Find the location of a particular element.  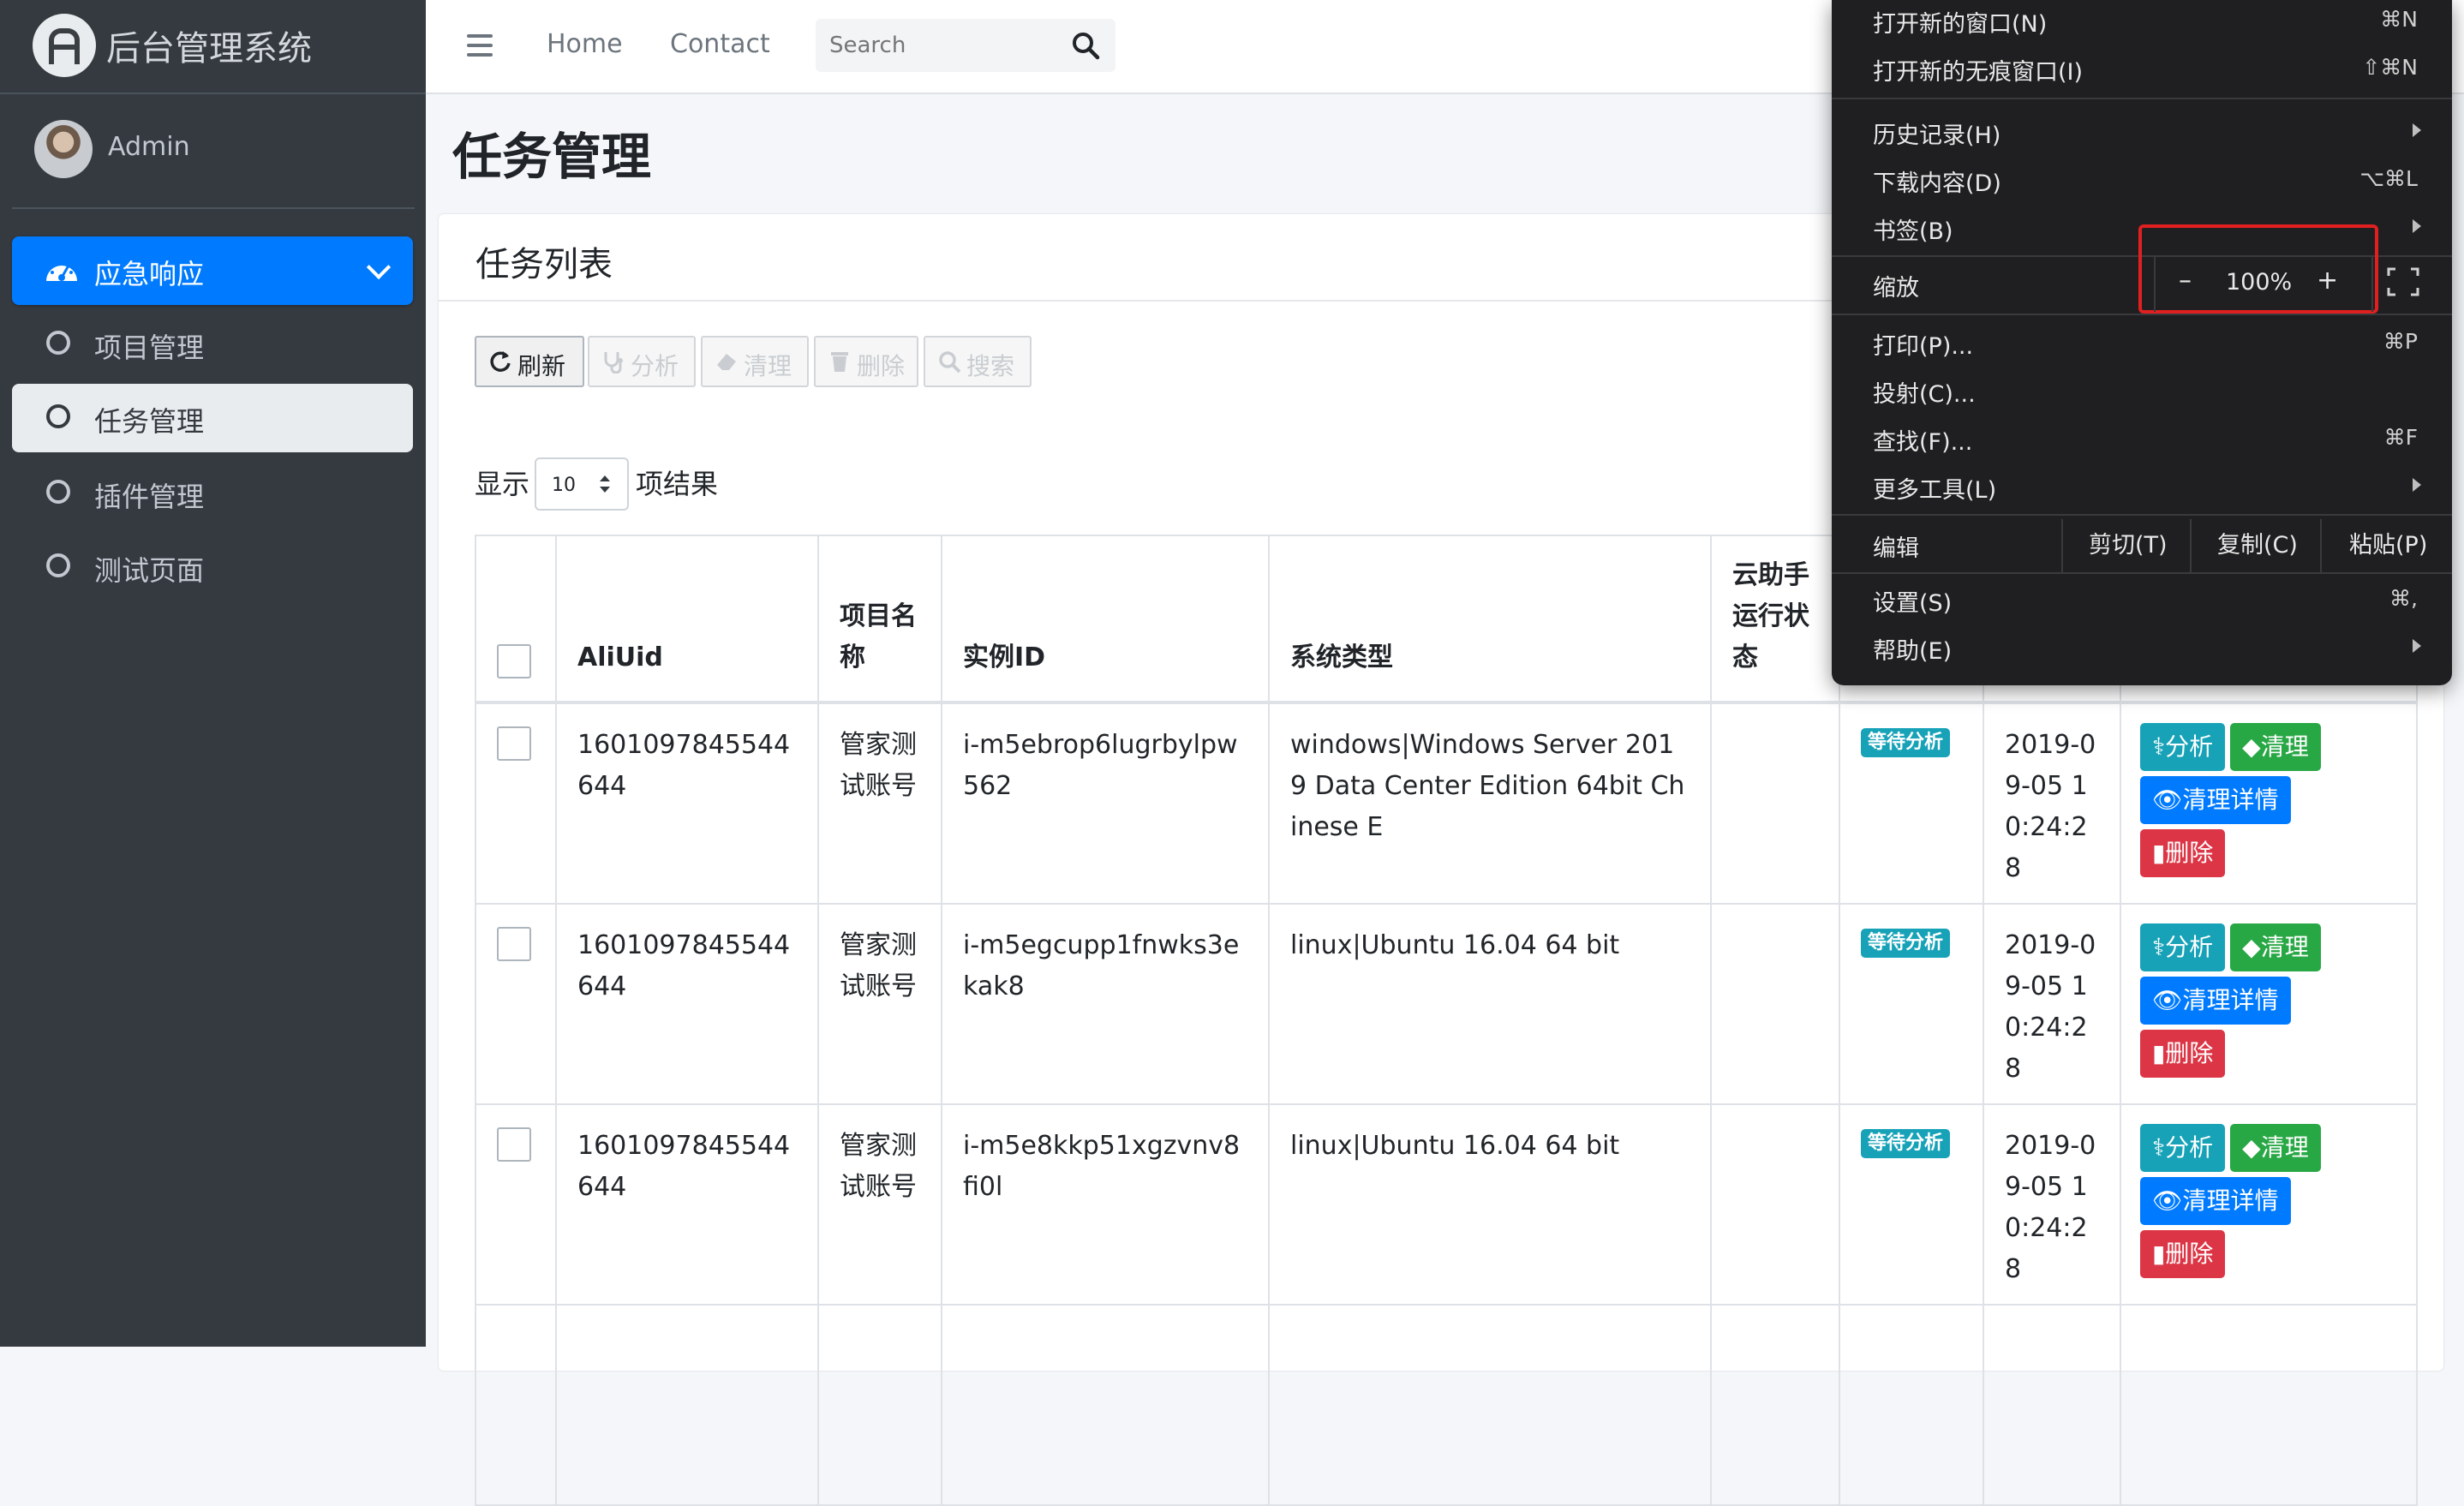

sidebar-item-test-page: 测试页面 is located at coordinates (212, 567).